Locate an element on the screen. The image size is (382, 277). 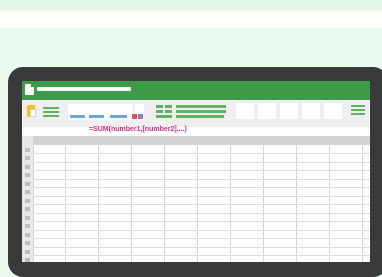
top-band is located at coordinates (191, 5).